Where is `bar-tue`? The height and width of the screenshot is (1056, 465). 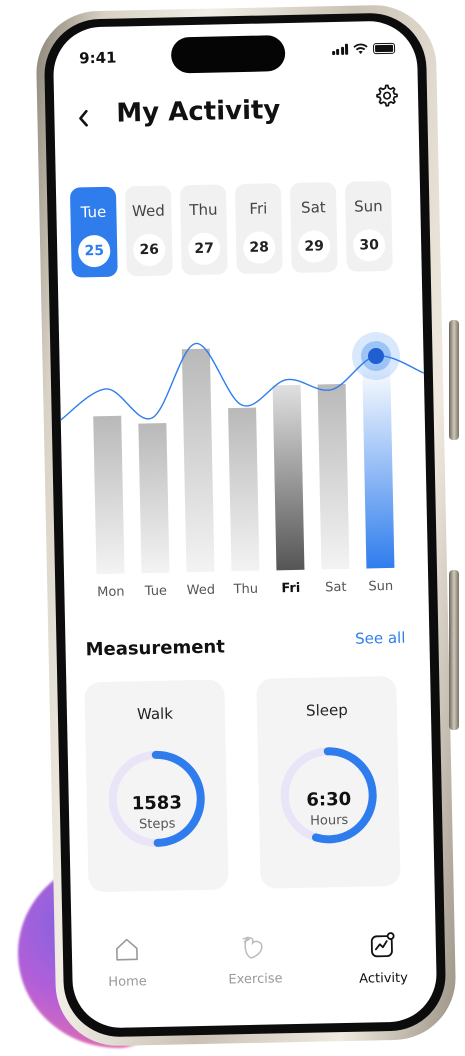 bar-tue is located at coordinates (154, 498).